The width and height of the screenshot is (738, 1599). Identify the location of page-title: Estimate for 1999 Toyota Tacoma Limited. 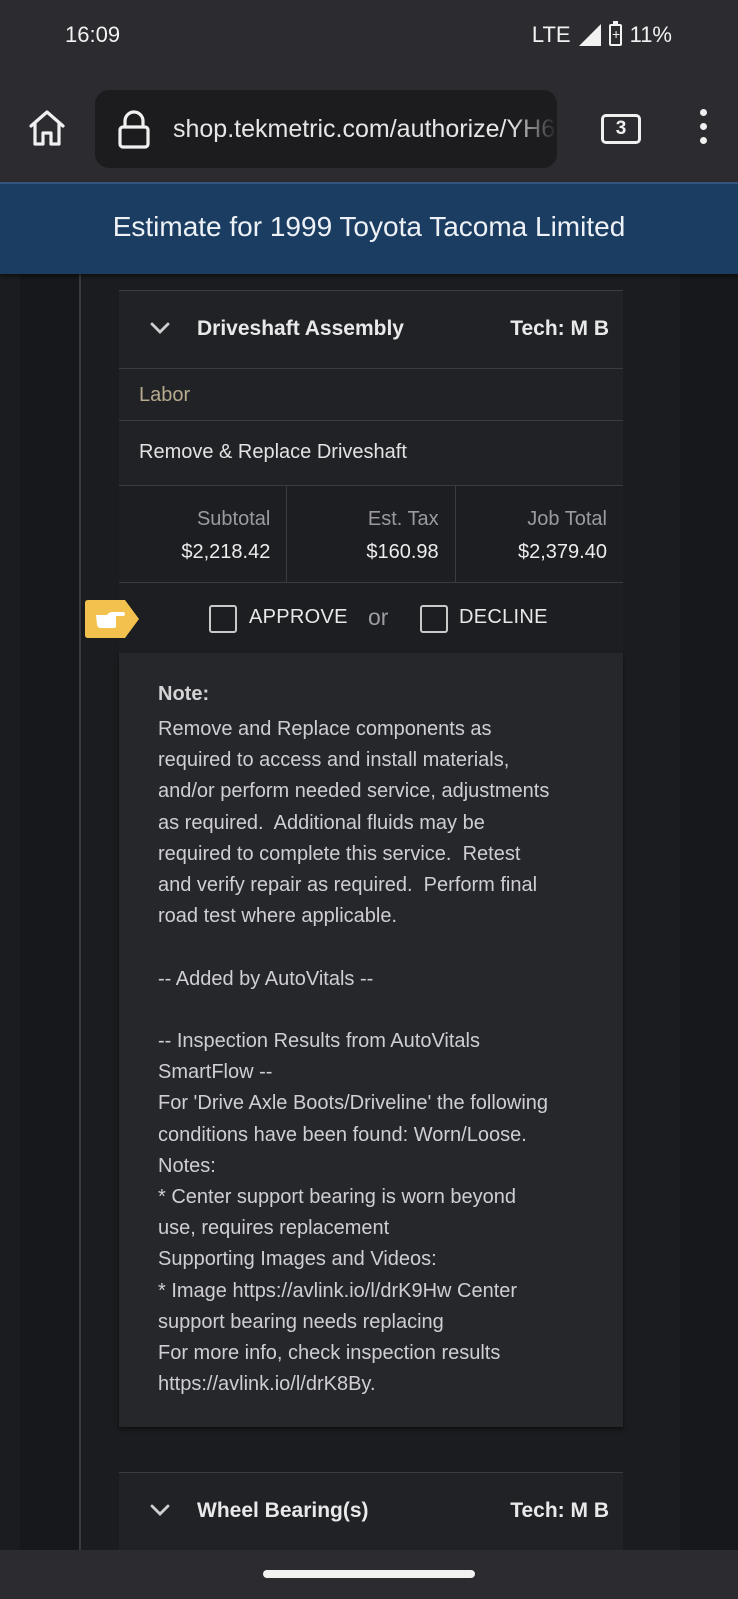
(369, 226).